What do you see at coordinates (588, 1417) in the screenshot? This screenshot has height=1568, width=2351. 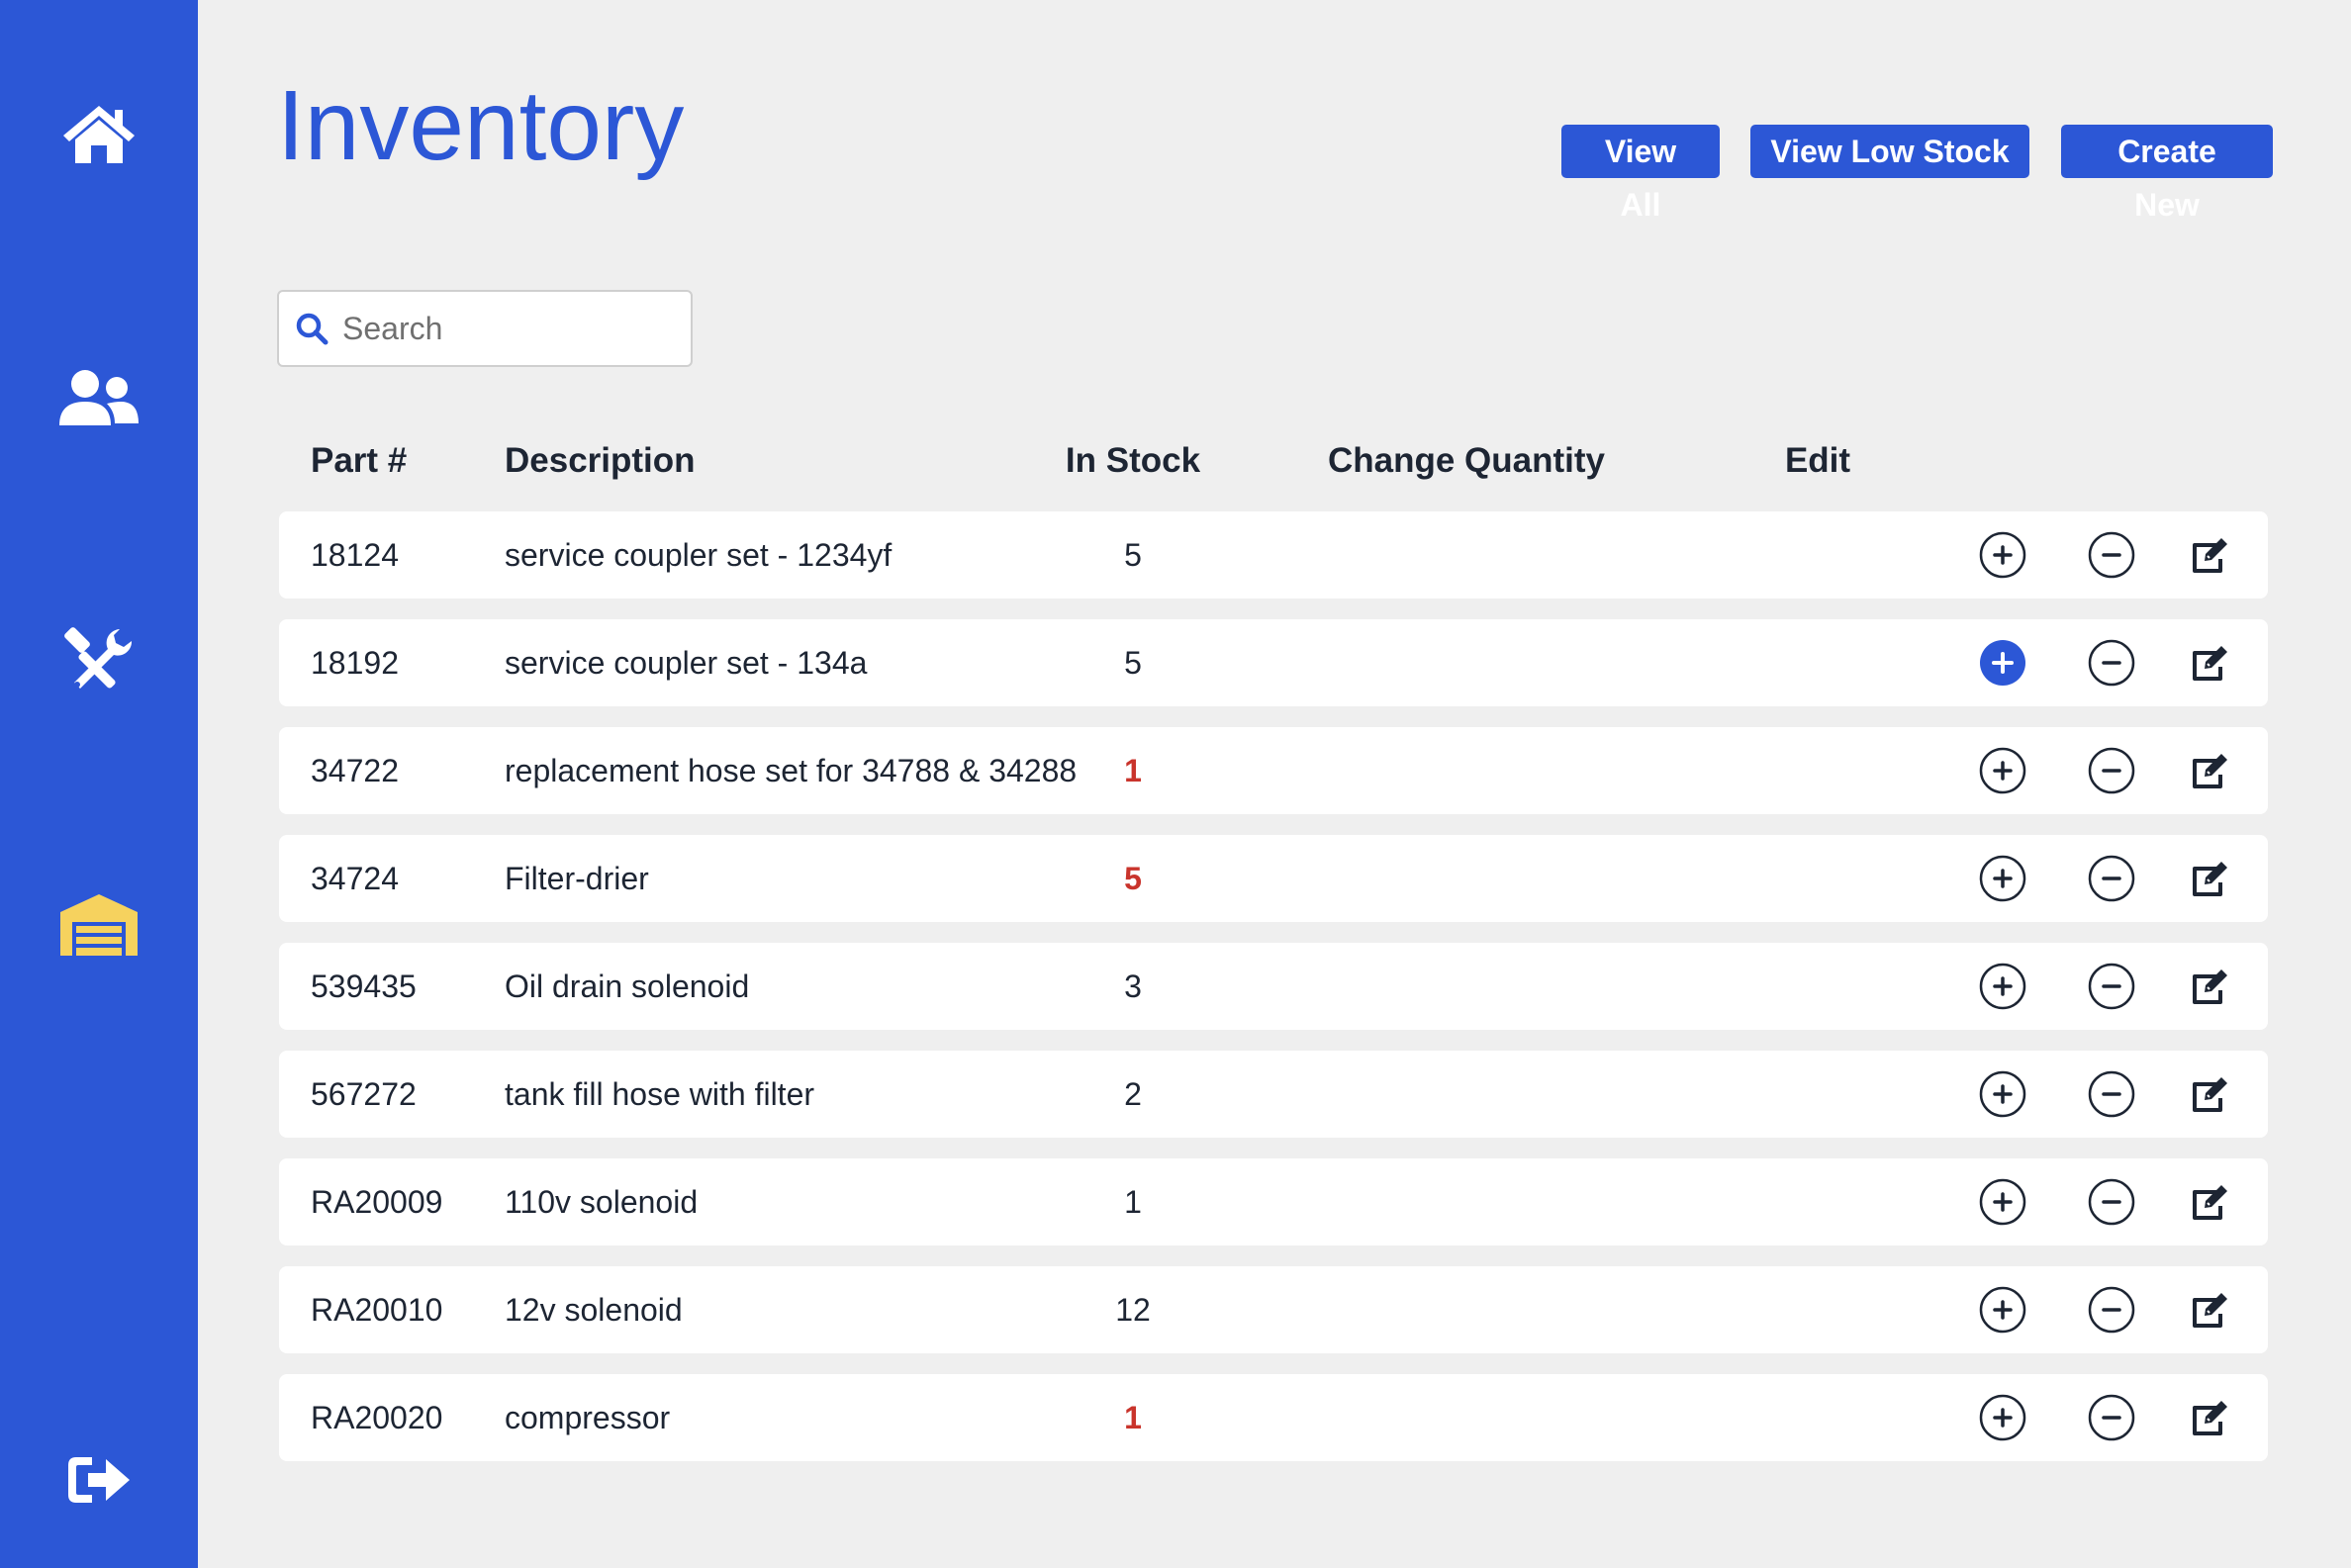 I see `part-description: compressor` at bounding box center [588, 1417].